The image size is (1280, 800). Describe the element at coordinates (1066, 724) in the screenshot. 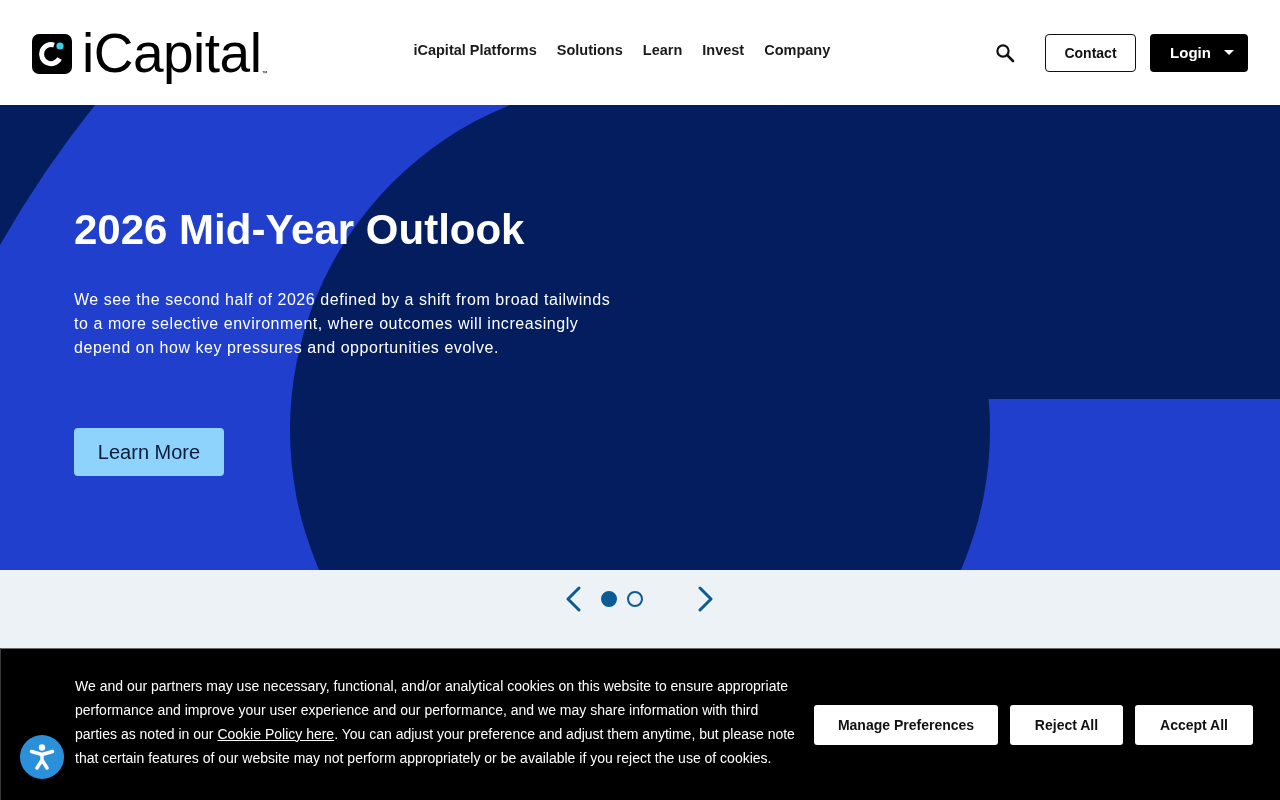

I see `cookie-button: Reject All` at that location.